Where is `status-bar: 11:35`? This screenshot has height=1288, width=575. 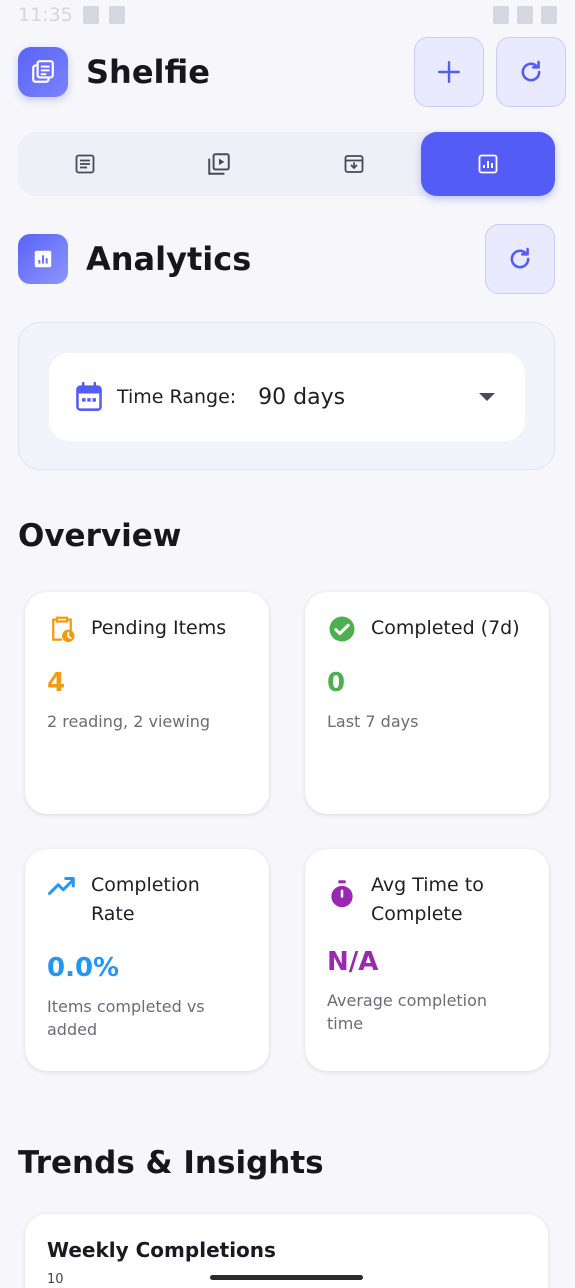
status-bar: 11:35 is located at coordinates (287, 15).